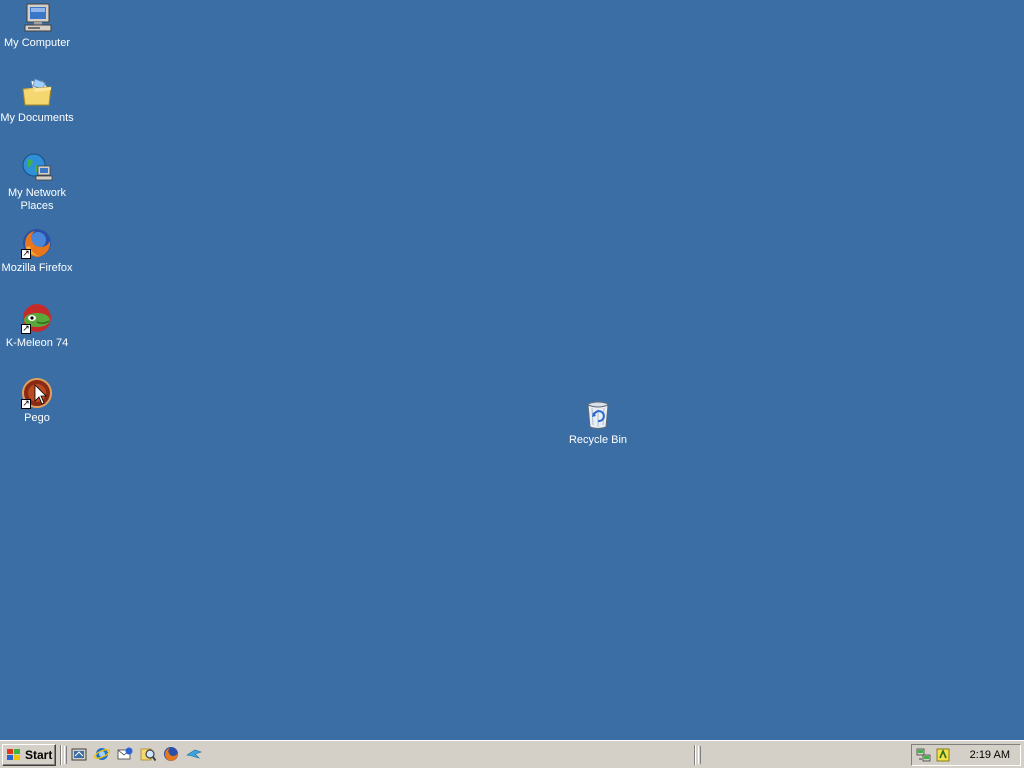  Describe the element at coordinates (598, 440) in the screenshot. I see `desktop-icon-label: Recycle Bin` at that location.